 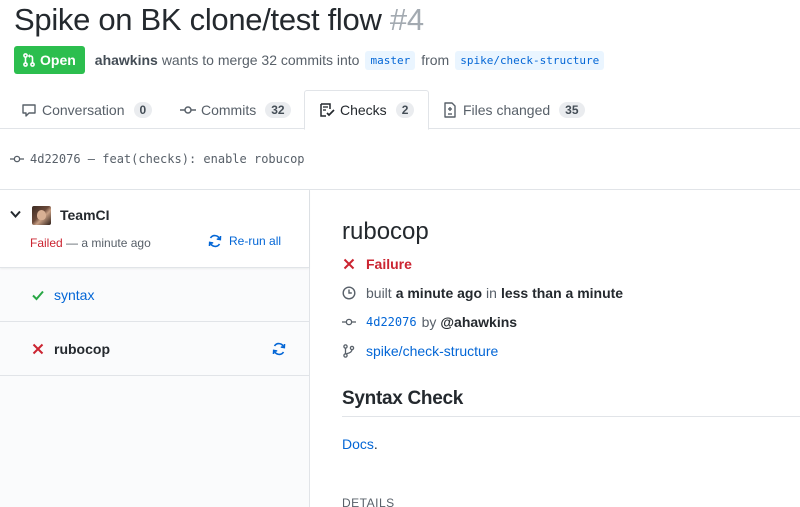 What do you see at coordinates (435, 60) in the screenshot?
I see `pr-from-text: from` at bounding box center [435, 60].